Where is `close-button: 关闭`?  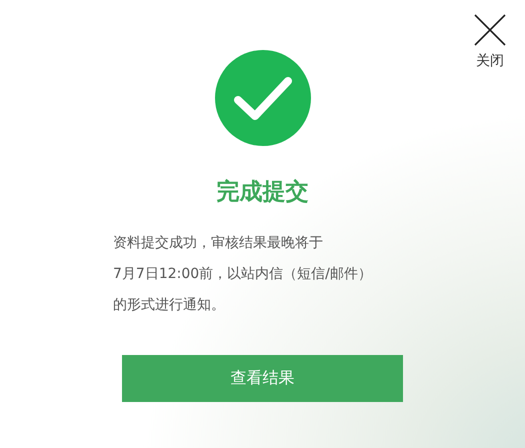
close-button: 关闭 is located at coordinates (490, 42).